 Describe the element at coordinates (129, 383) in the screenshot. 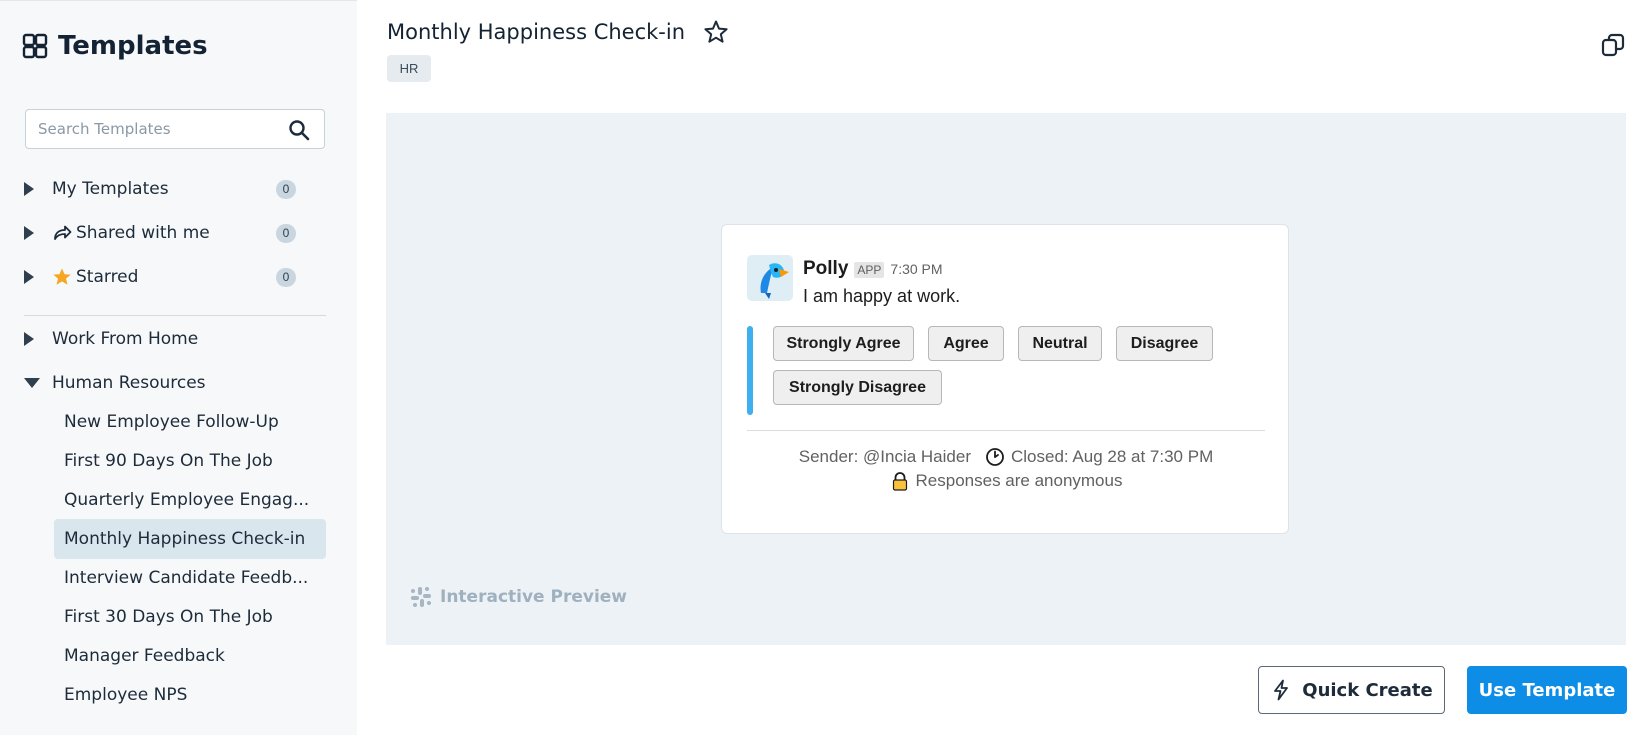

I see `nav-label: Human Resources` at that location.